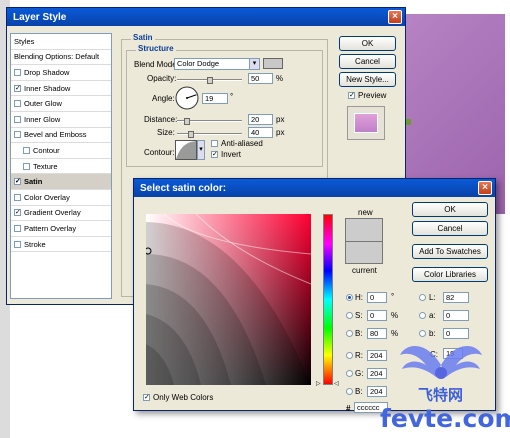 The width and height of the screenshot is (510, 438). Describe the element at coordinates (214, 143) in the screenshot. I see `anti-aliased-checkbox` at that location.